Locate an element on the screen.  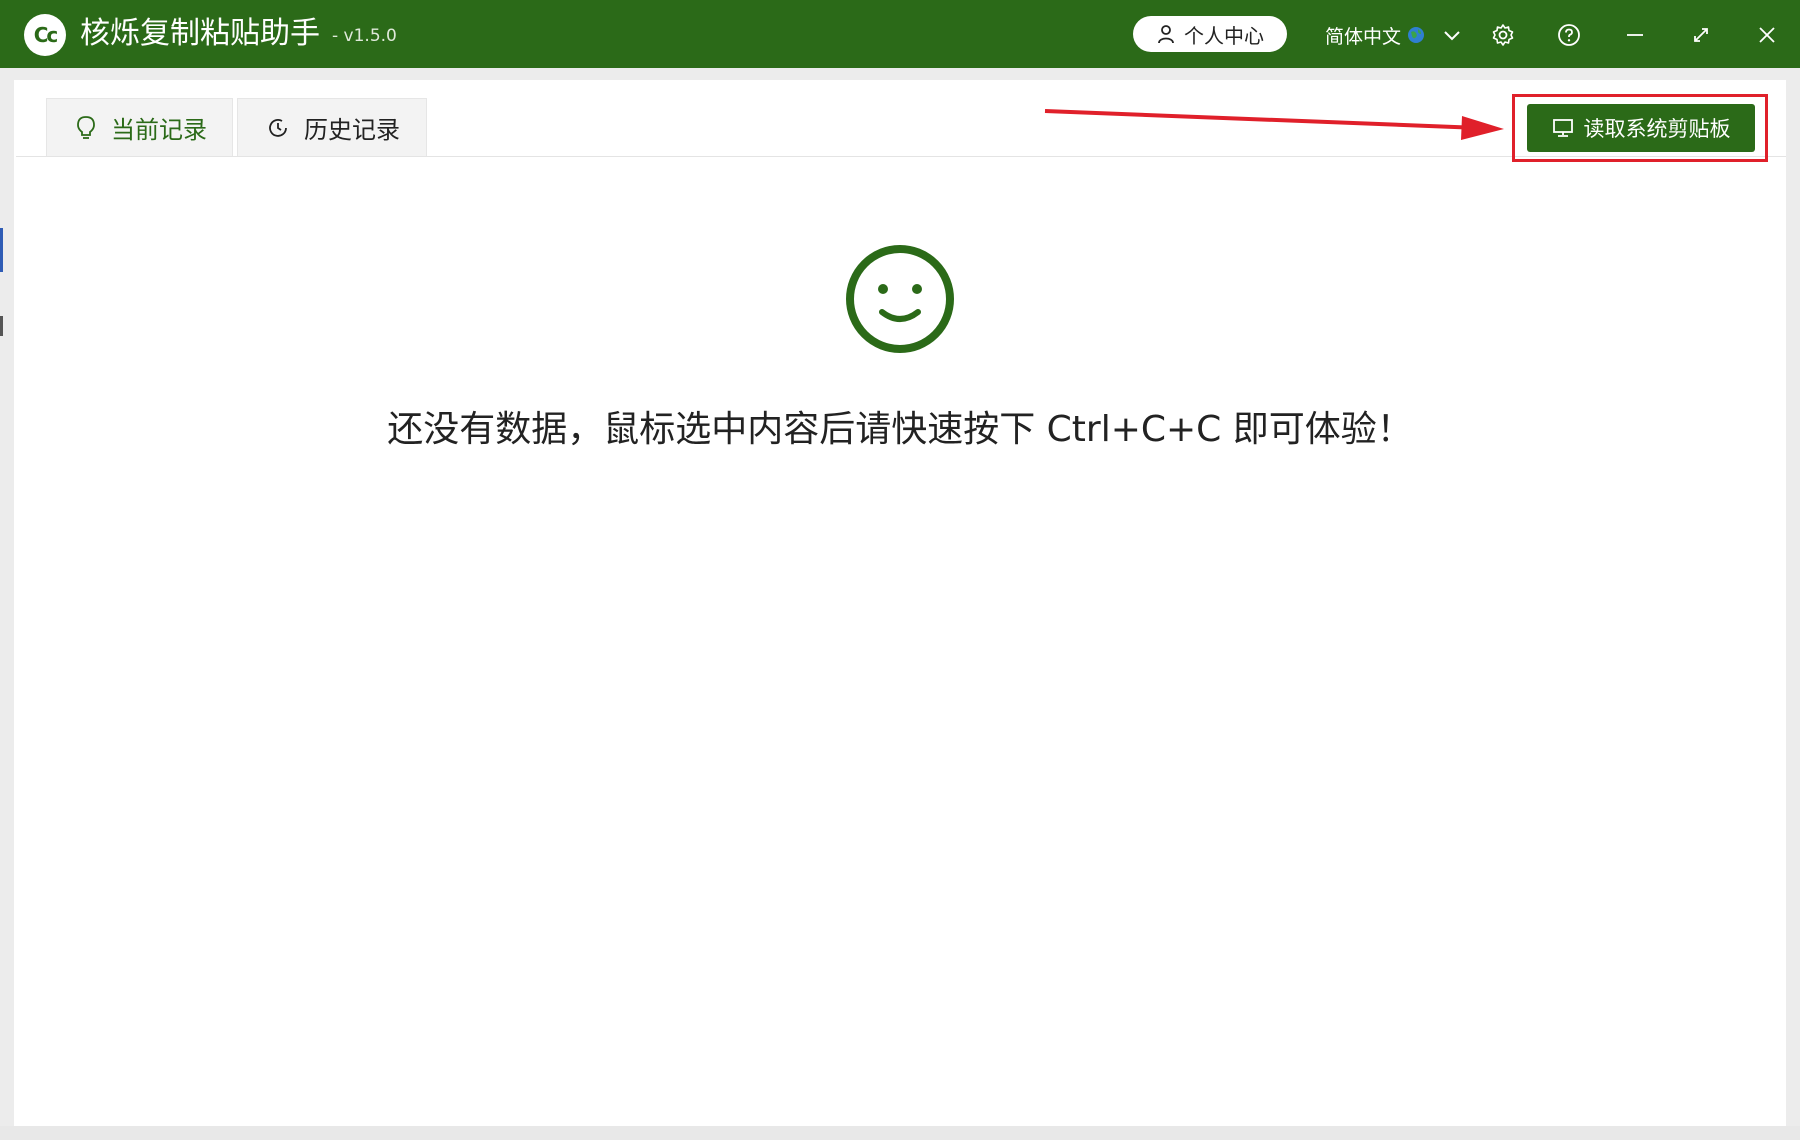
window-bottom-edge is located at coordinates (900, 1133).